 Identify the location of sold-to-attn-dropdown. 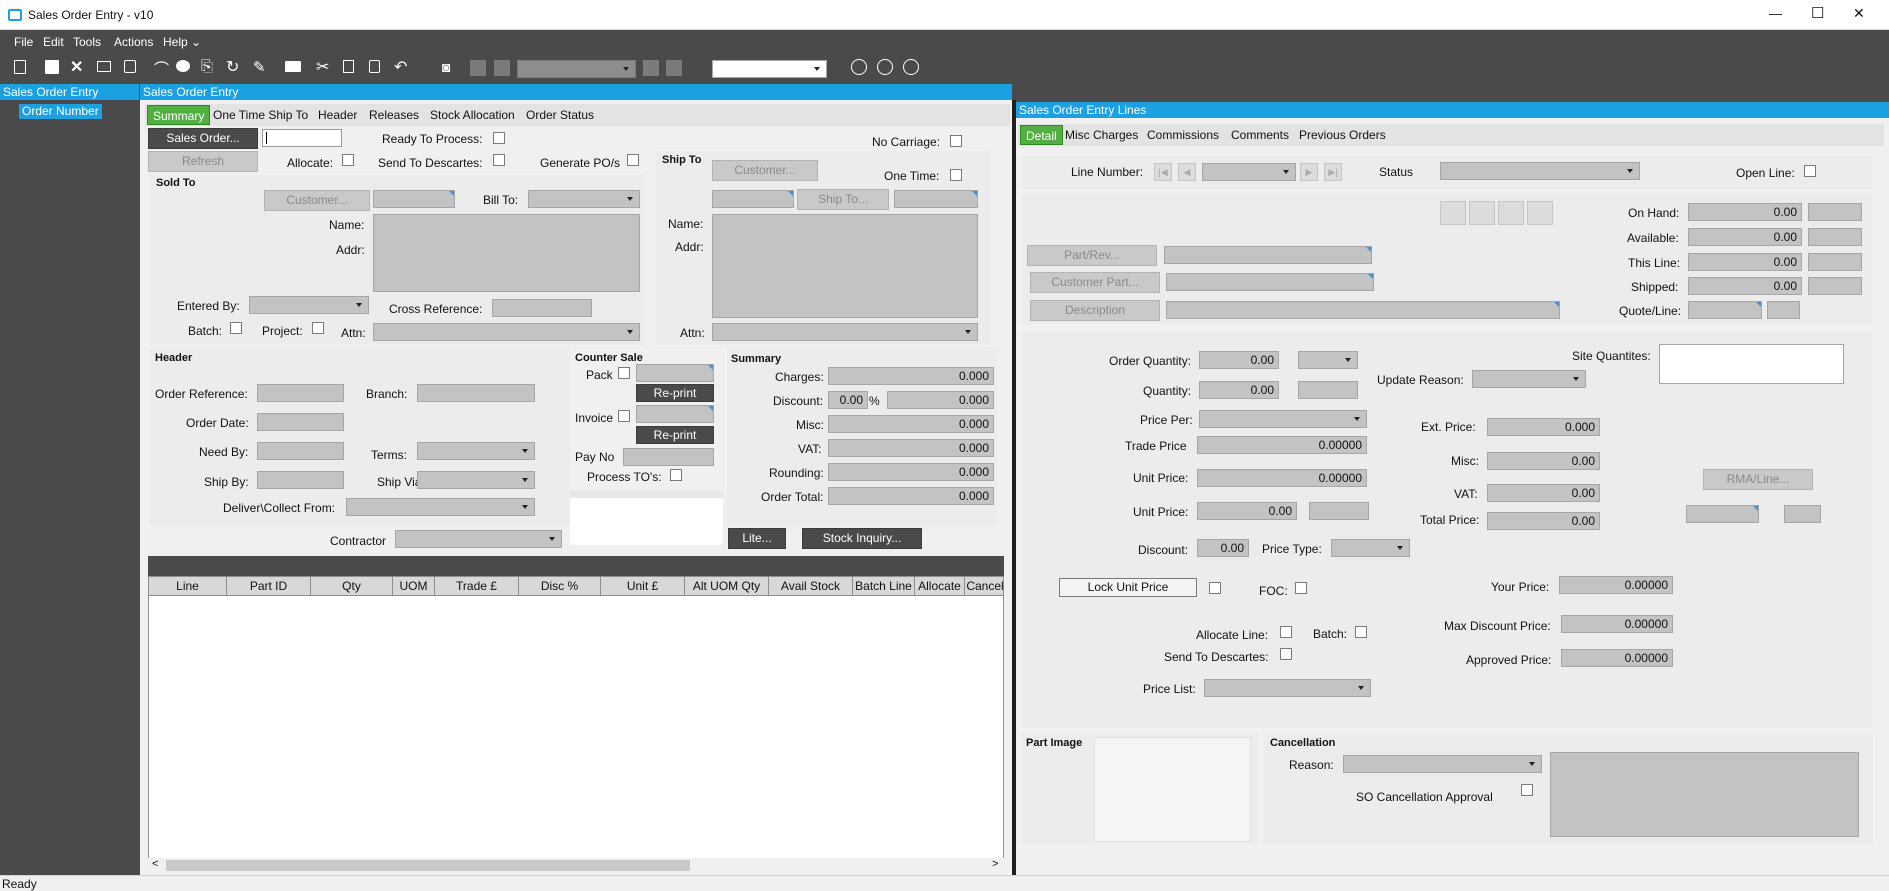
(506, 332).